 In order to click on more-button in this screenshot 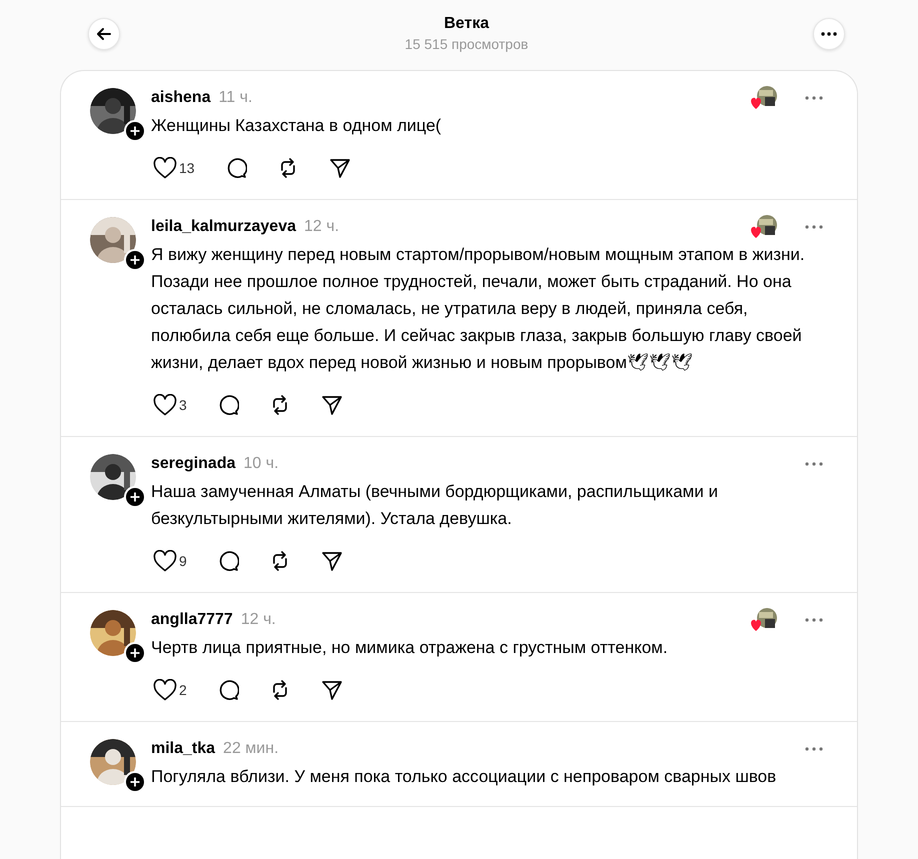, I will do `click(828, 34)`.